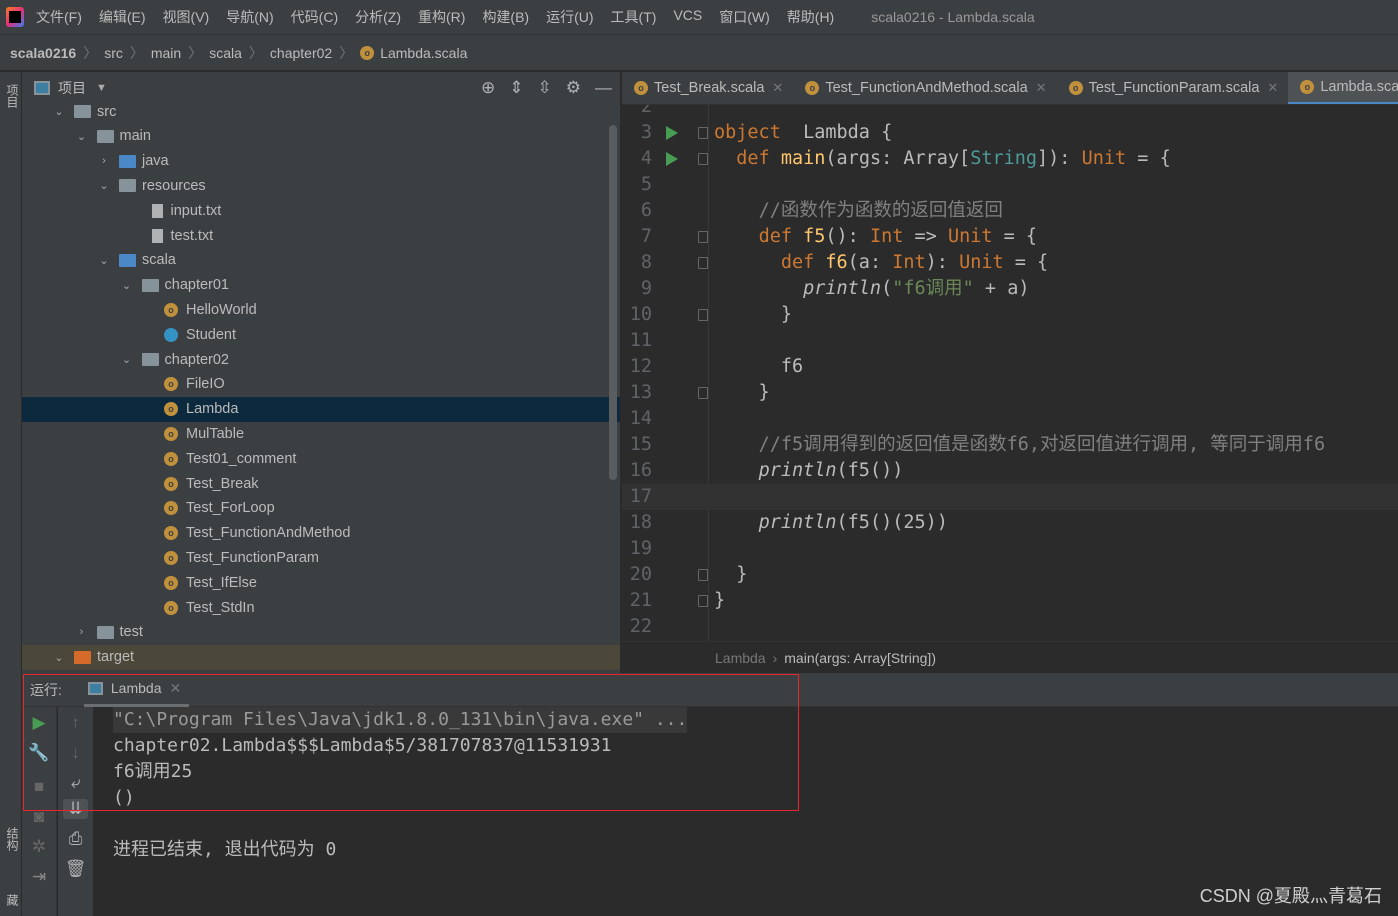 The height and width of the screenshot is (916, 1398). What do you see at coordinates (321, 657) in the screenshot?
I see `tree-item: ⌄ target` at bounding box center [321, 657].